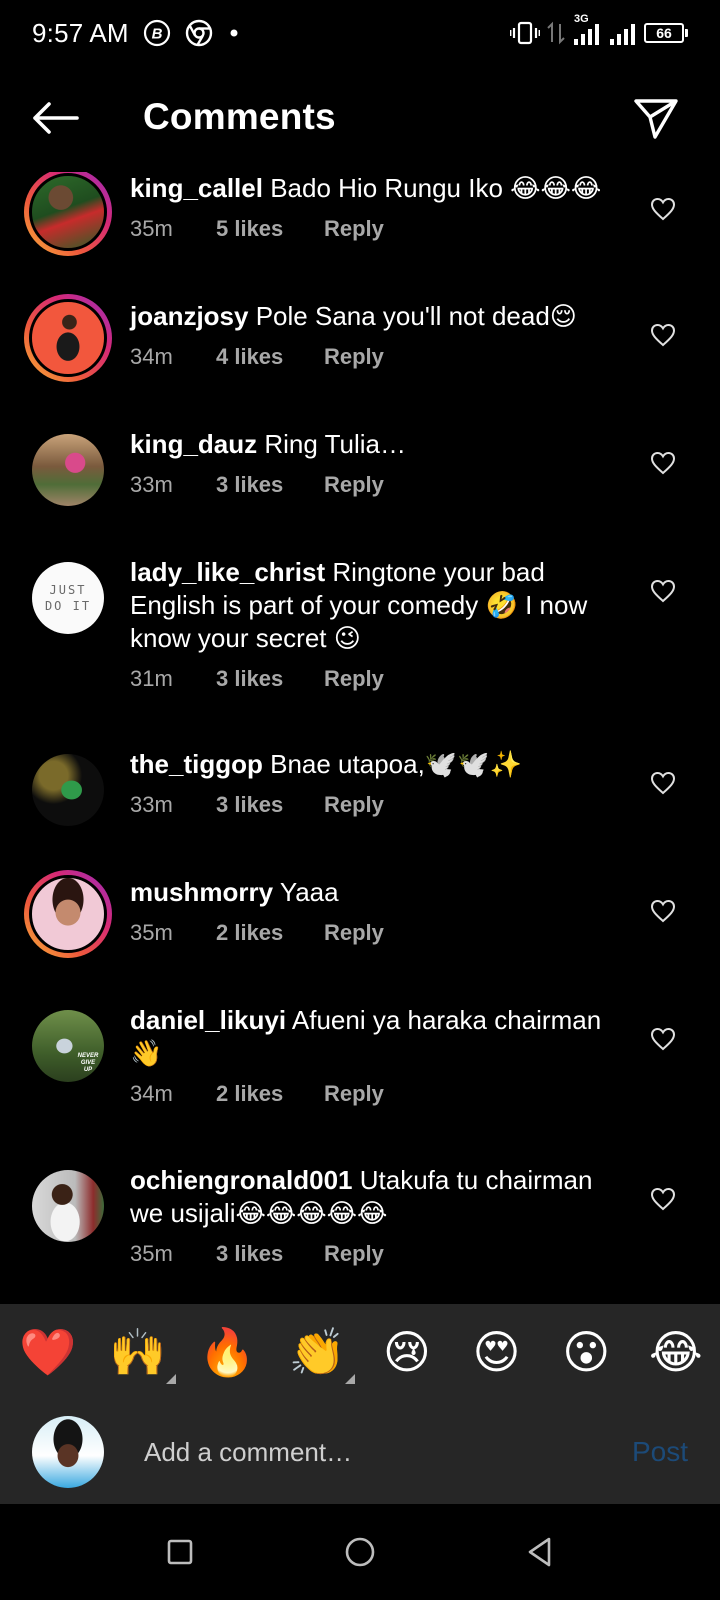 The image size is (720, 1600). What do you see at coordinates (196, 764) in the screenshot?
I see `comment-username: the_tiggop` at bounding box center [196, 764].